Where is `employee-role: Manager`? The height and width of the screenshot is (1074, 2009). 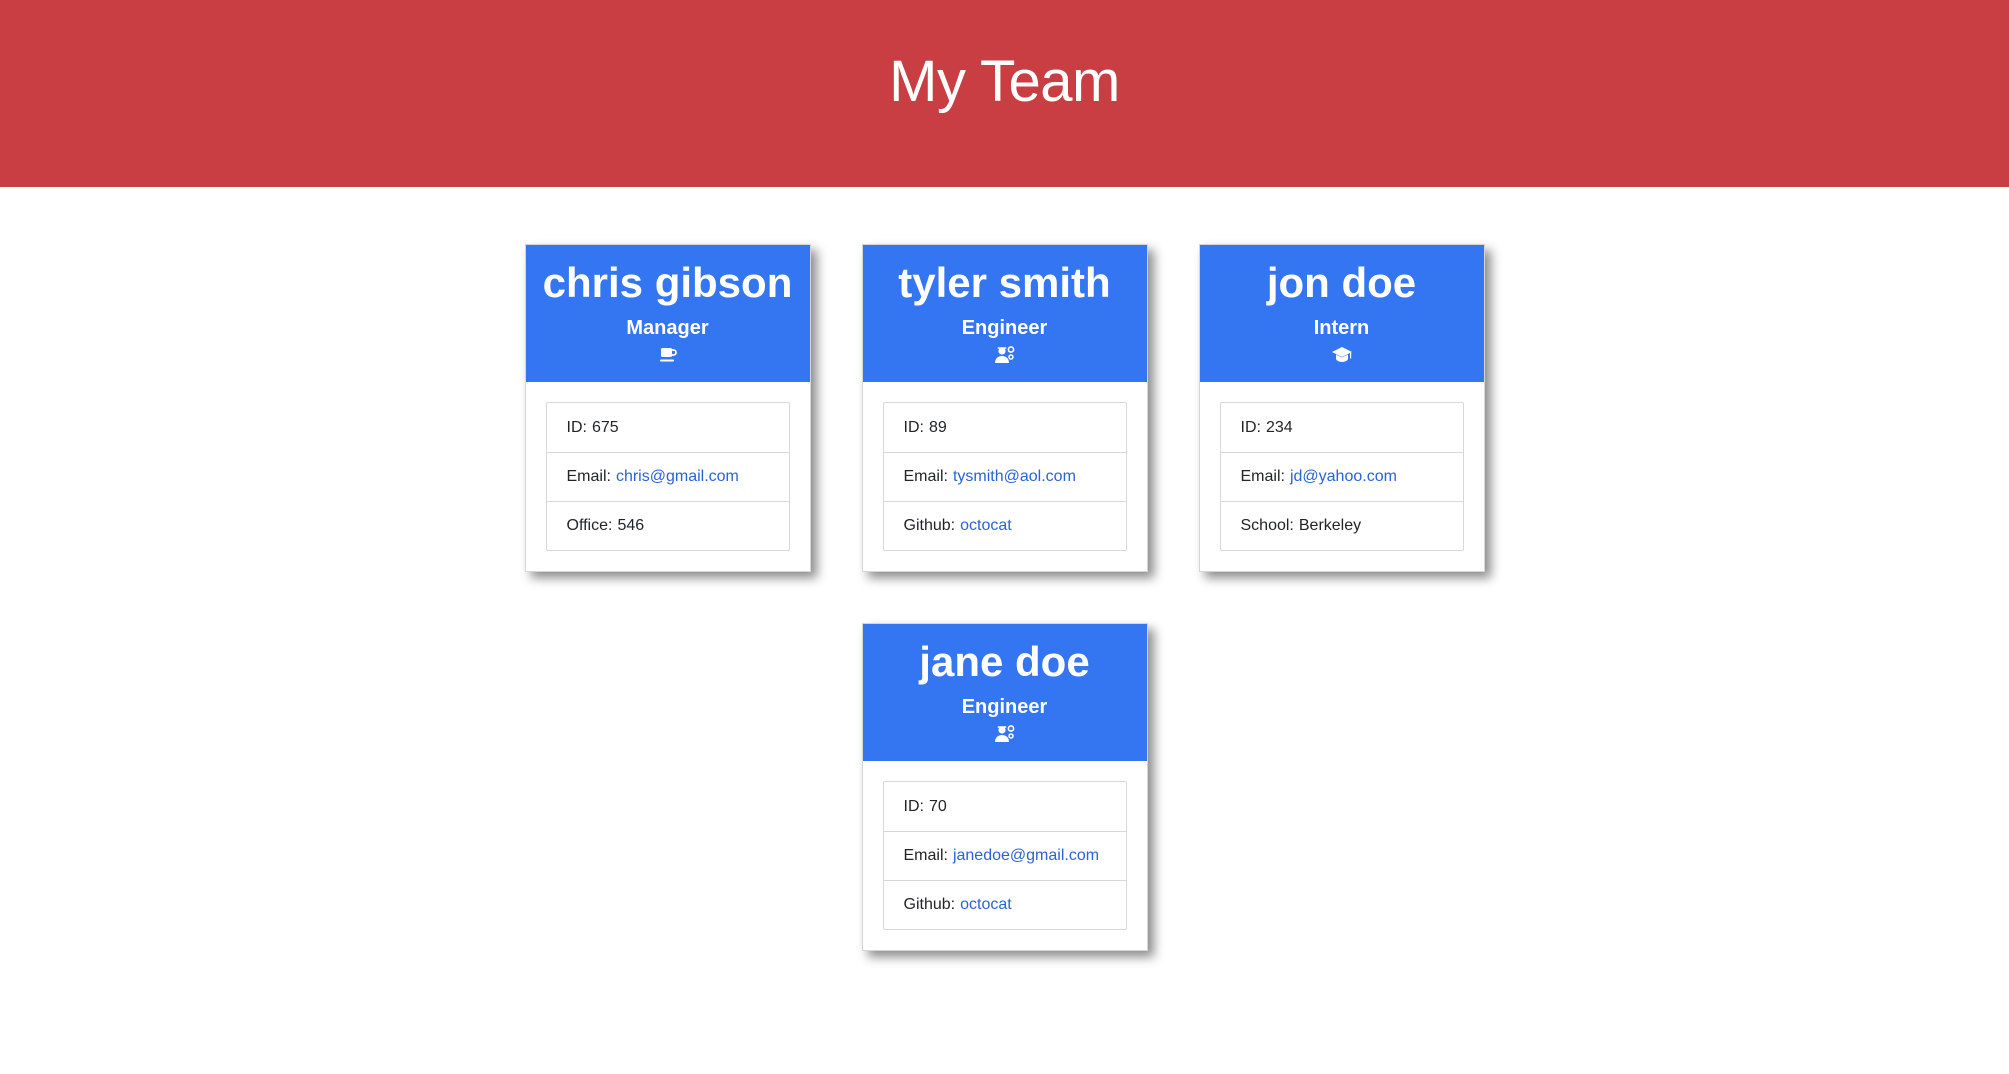 employee-role: Manager is located at coordinates (667, 328).